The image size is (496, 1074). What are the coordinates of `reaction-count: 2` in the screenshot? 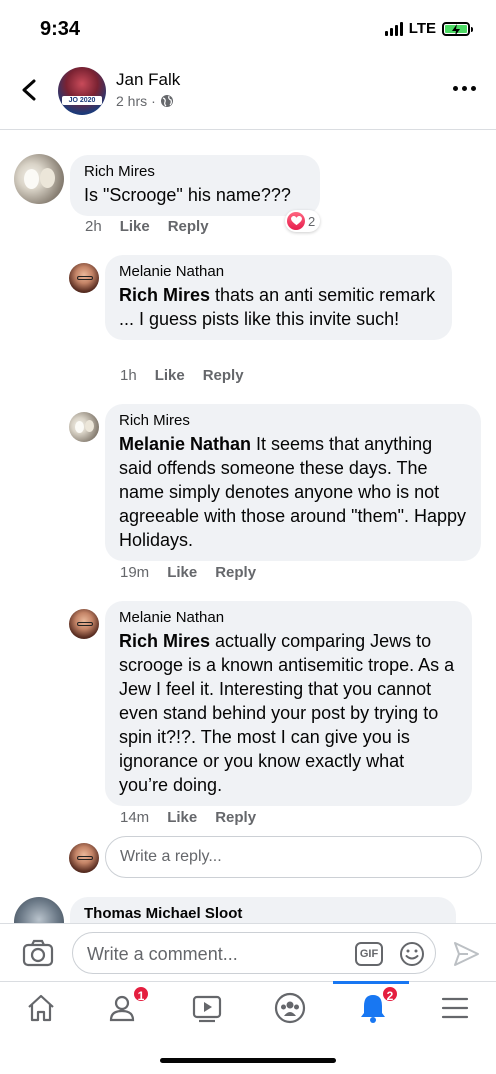 It's located at (312, 221).